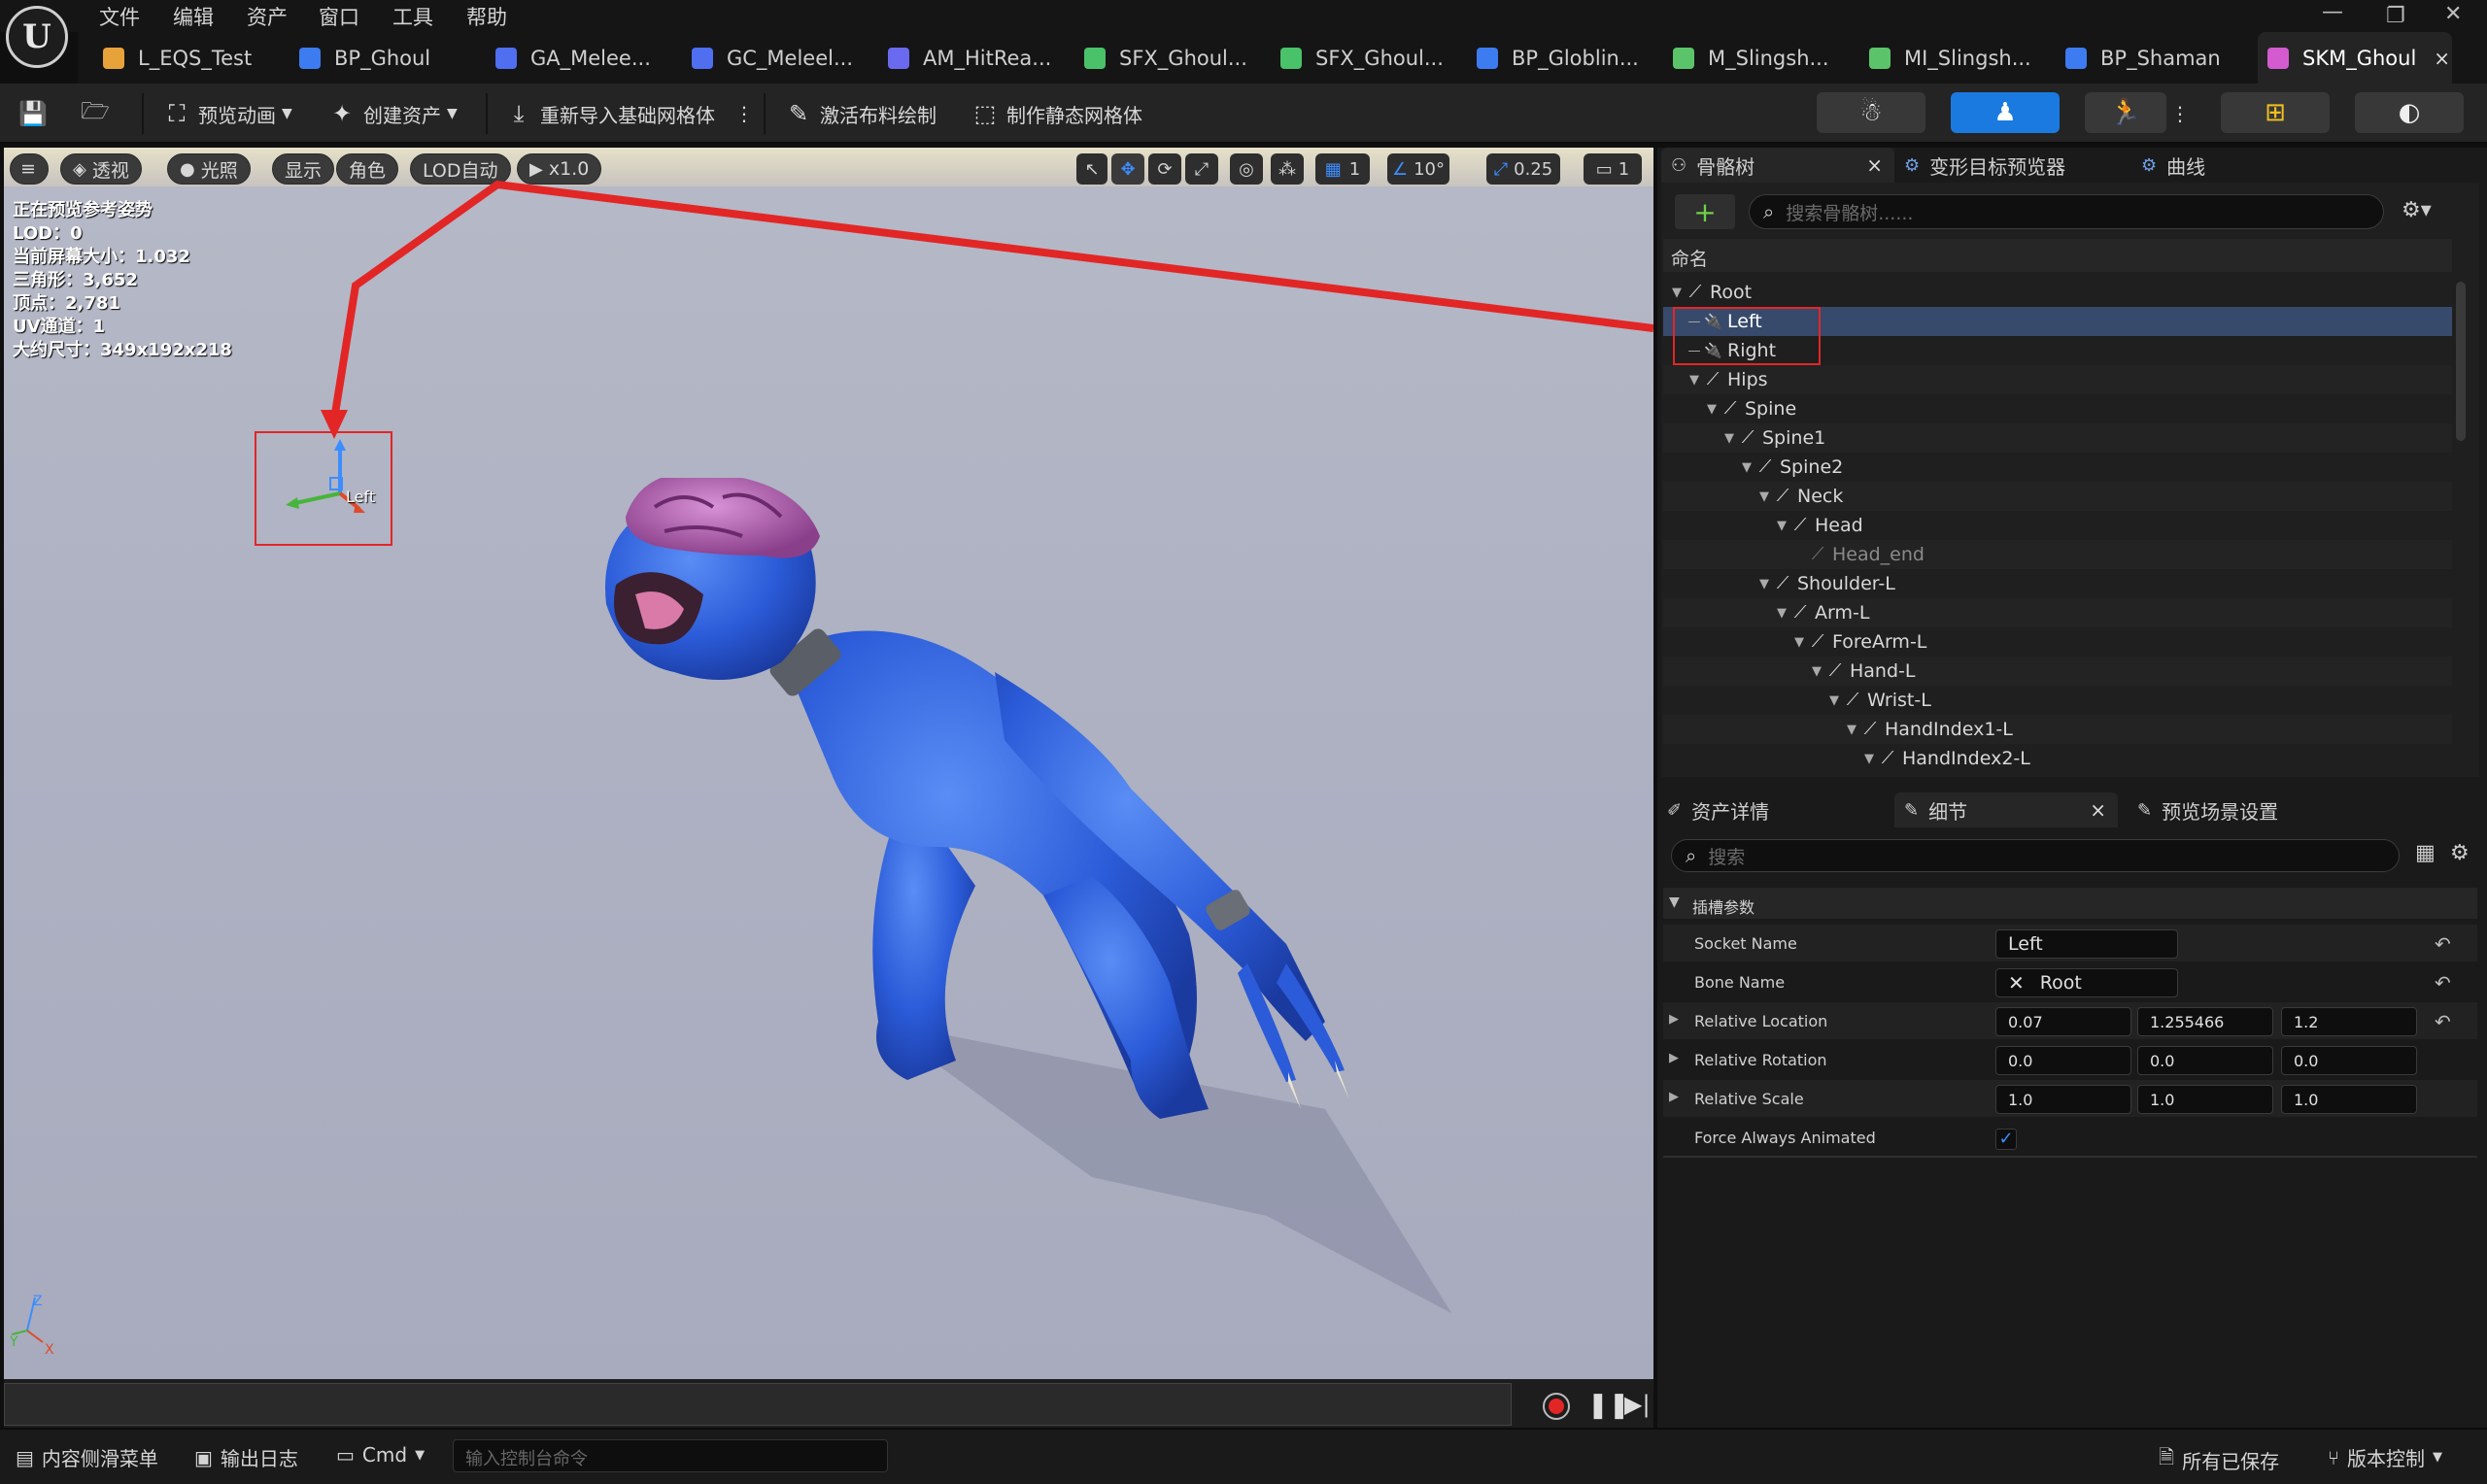  I want to click on menu-tools: 工具, so click(412, 16).